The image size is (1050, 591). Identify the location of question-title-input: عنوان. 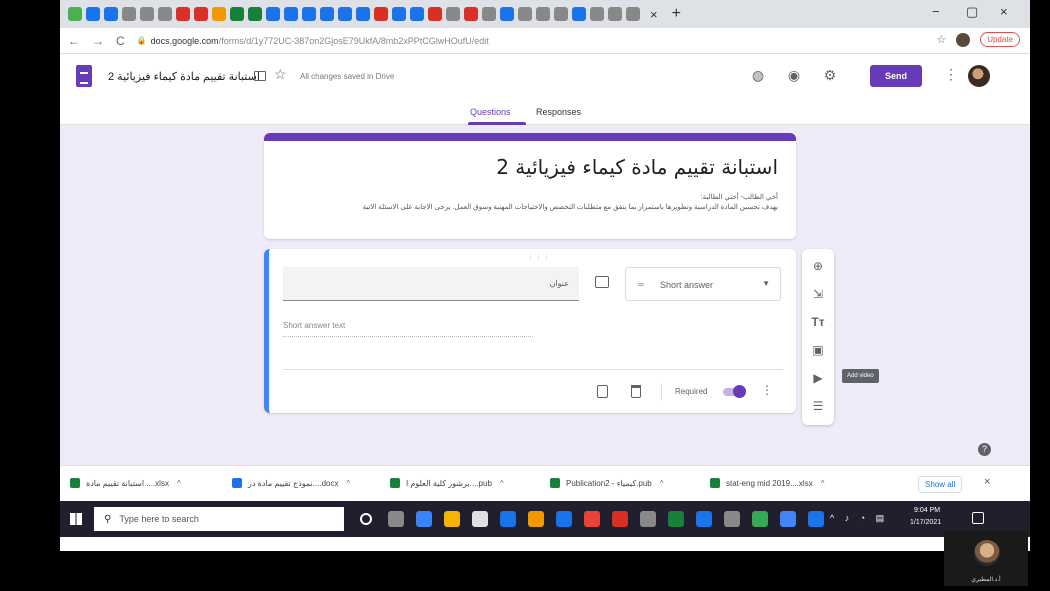
(431, 284).